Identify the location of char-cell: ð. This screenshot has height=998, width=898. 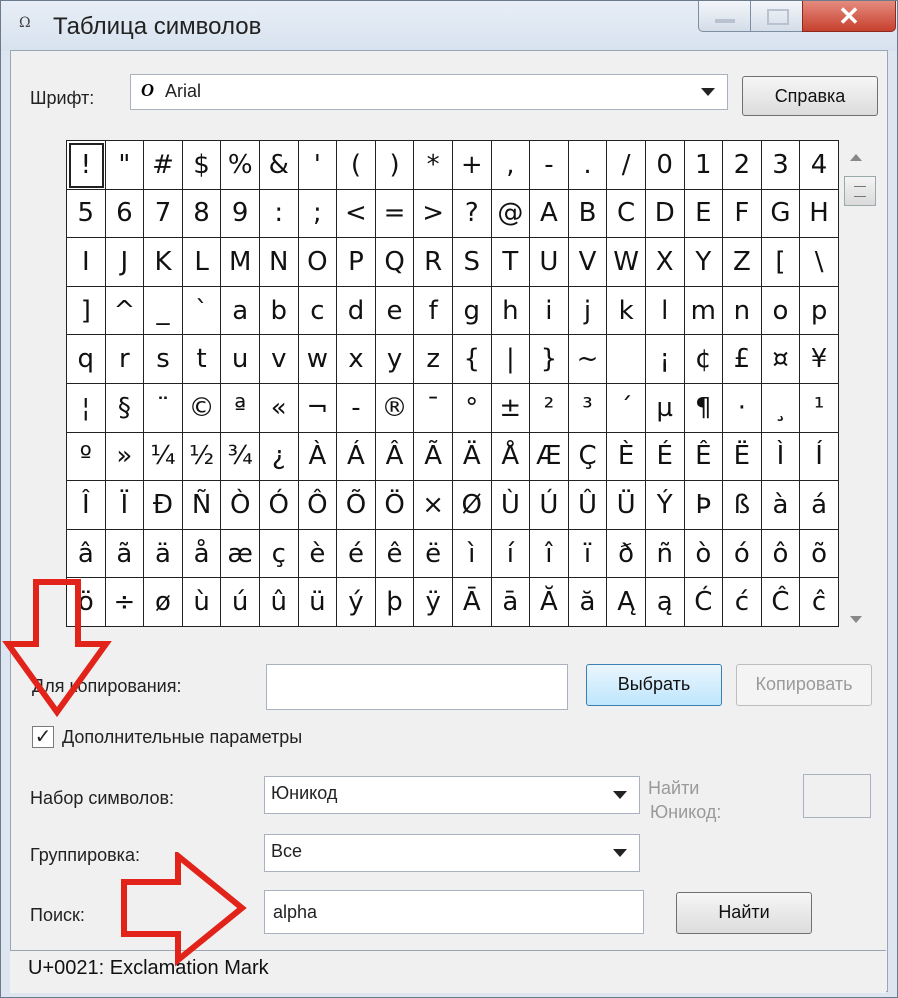
(626, 554).